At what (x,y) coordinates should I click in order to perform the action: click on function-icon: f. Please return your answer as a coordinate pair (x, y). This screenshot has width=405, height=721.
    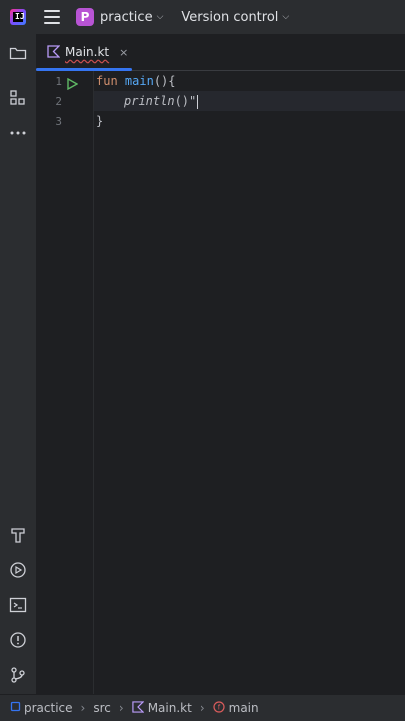
    Looking at the image, I should click on (219, 708).